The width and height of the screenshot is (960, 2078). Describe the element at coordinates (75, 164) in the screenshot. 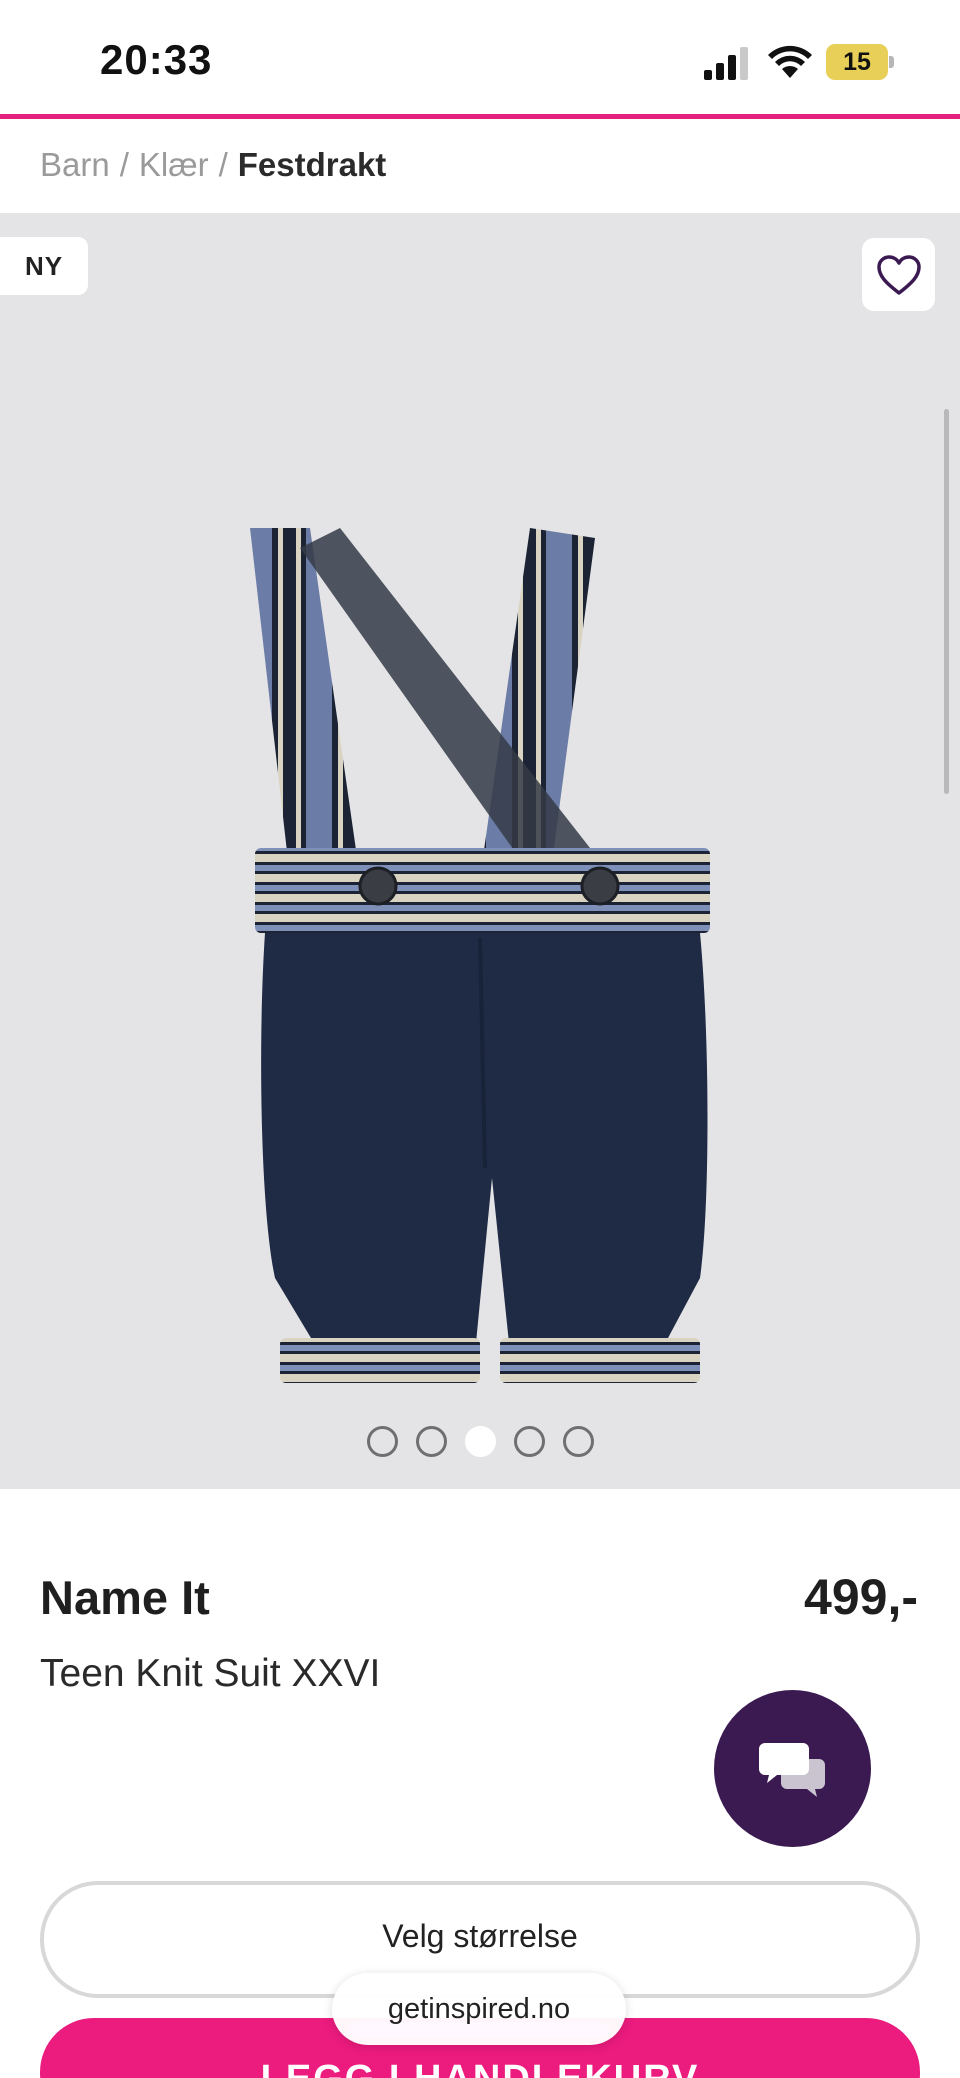

I see `breadcrumb-item-barn: Barn` at that location.